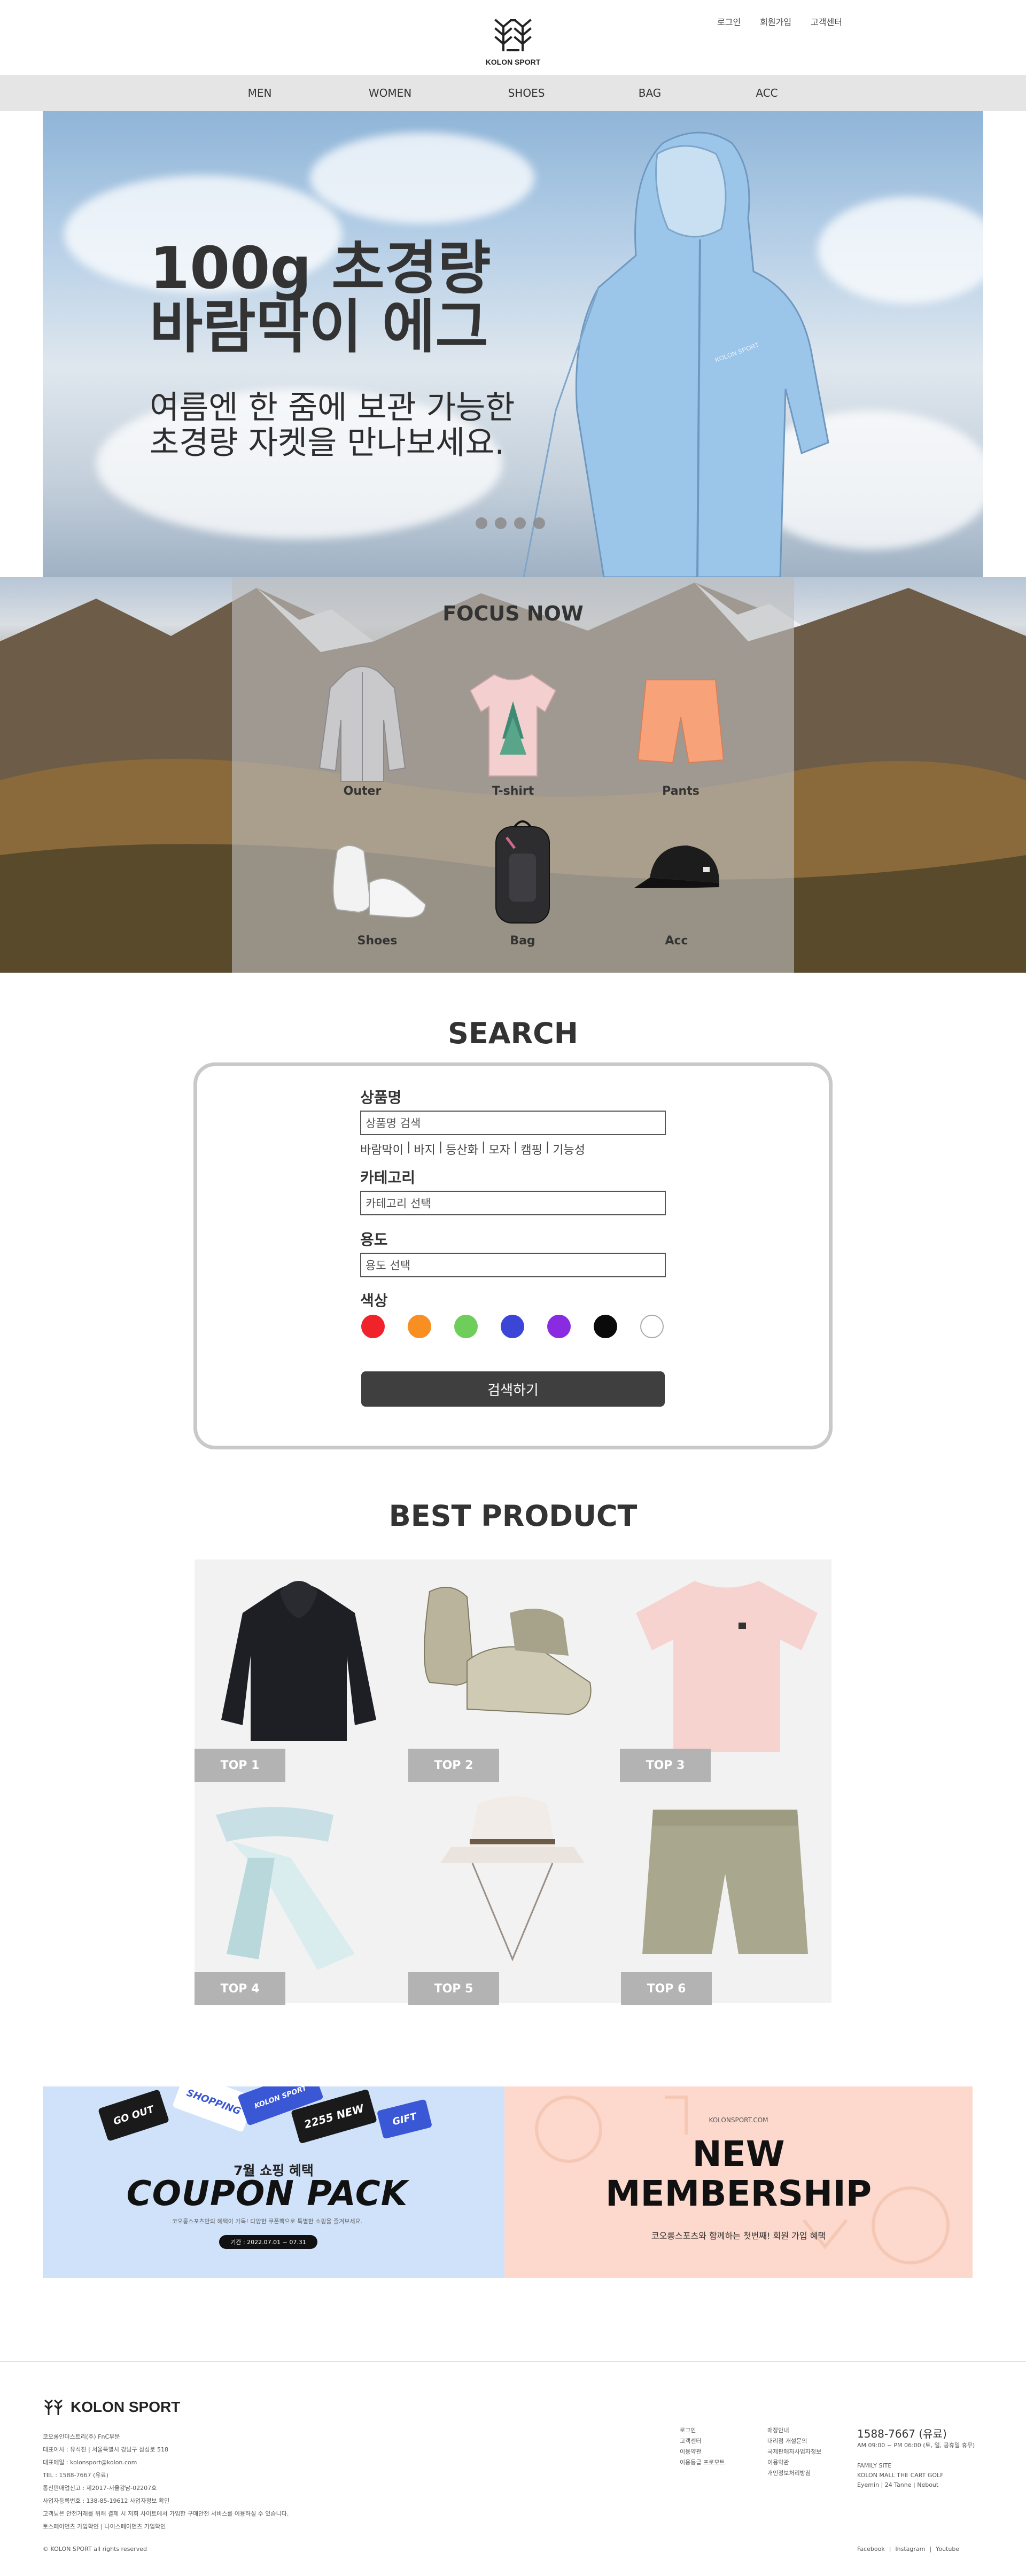 This screenshot has width=1026, height=2576. What do you see at coordinates (511, 523) in the screenshot?
I see `hero-pagination` at bounding box center [511, 523].